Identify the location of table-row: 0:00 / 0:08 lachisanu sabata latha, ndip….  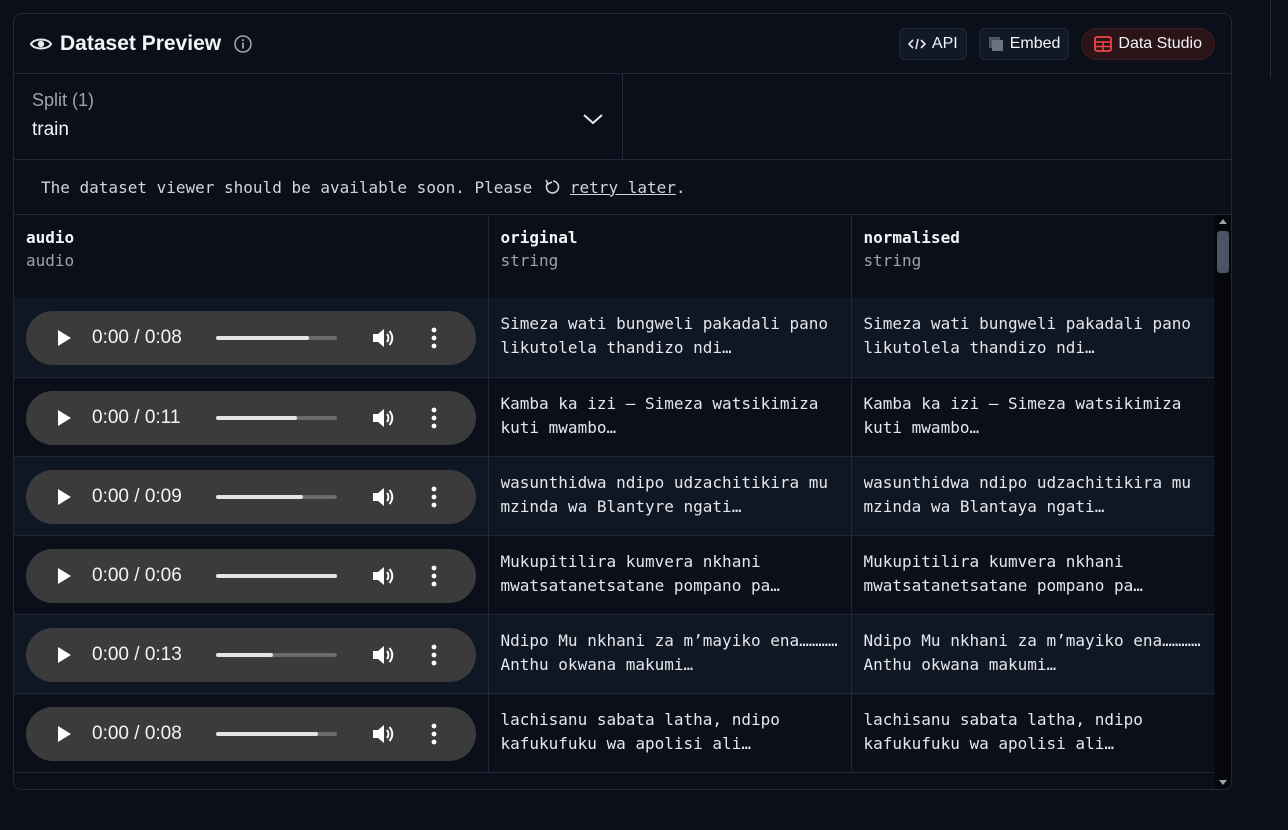
(614, 732).